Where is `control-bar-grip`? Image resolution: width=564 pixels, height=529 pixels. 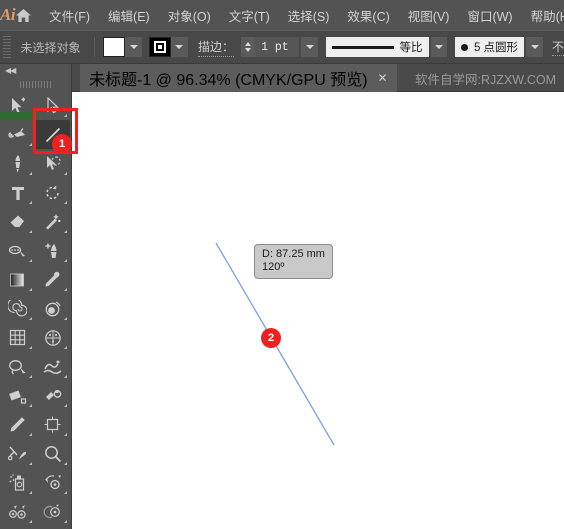 control-bar-grip is located at coordinates (7, 47).